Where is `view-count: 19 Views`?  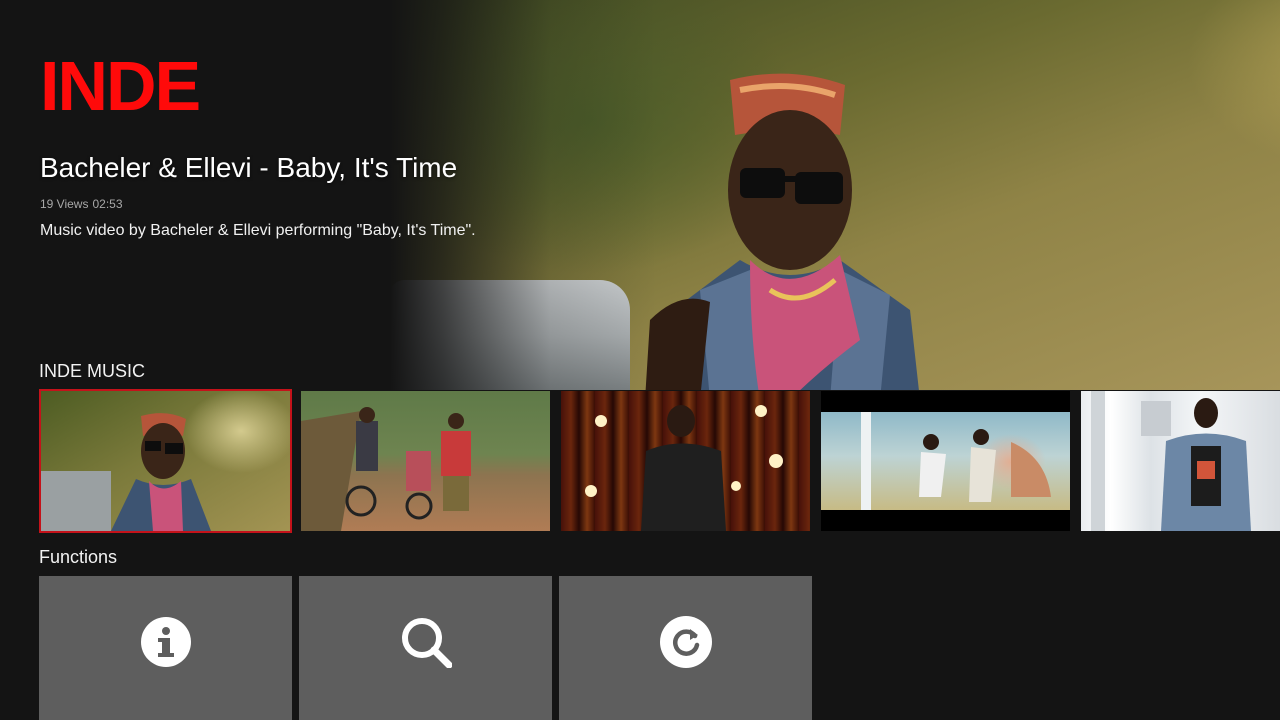
view-count: 19 Views is located at coordinates (64, 204).